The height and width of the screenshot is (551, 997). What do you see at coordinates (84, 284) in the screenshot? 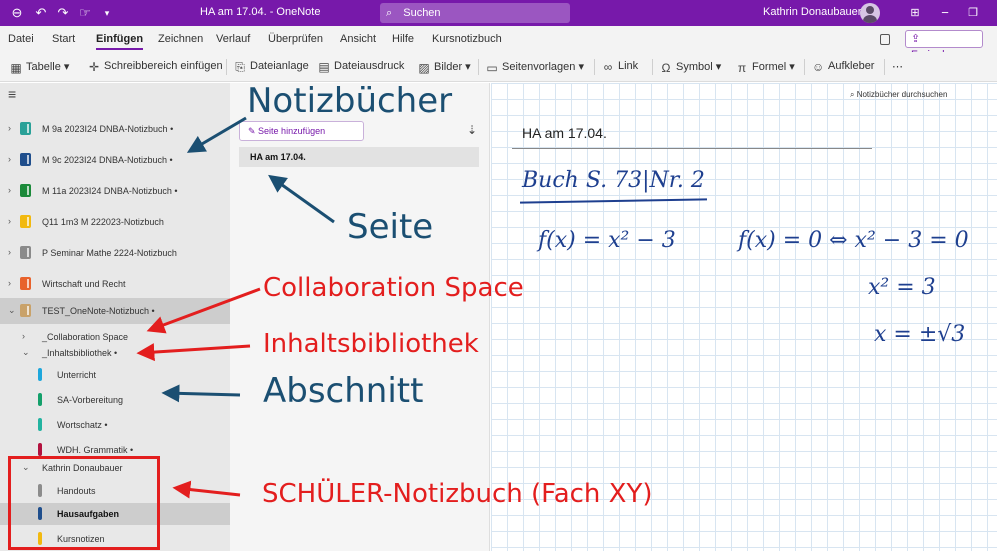
I see `notebook-label: Wirtschaft und Recht` at bounding box center [84, 284].